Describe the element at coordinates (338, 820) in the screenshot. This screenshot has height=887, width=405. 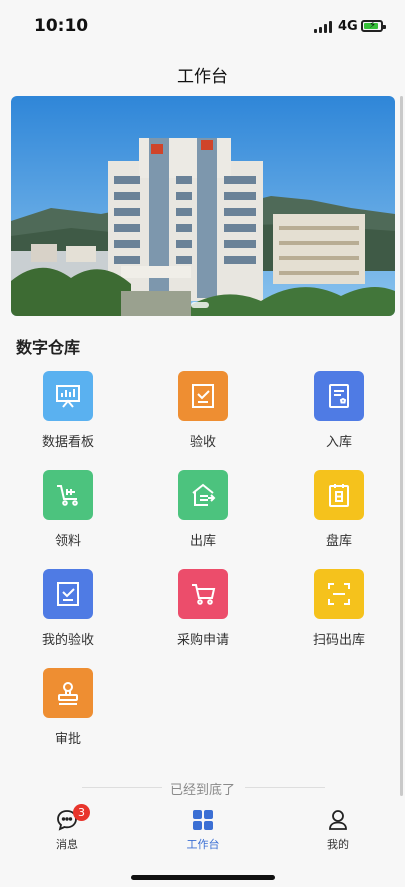
I see `profile-icon` at that location.